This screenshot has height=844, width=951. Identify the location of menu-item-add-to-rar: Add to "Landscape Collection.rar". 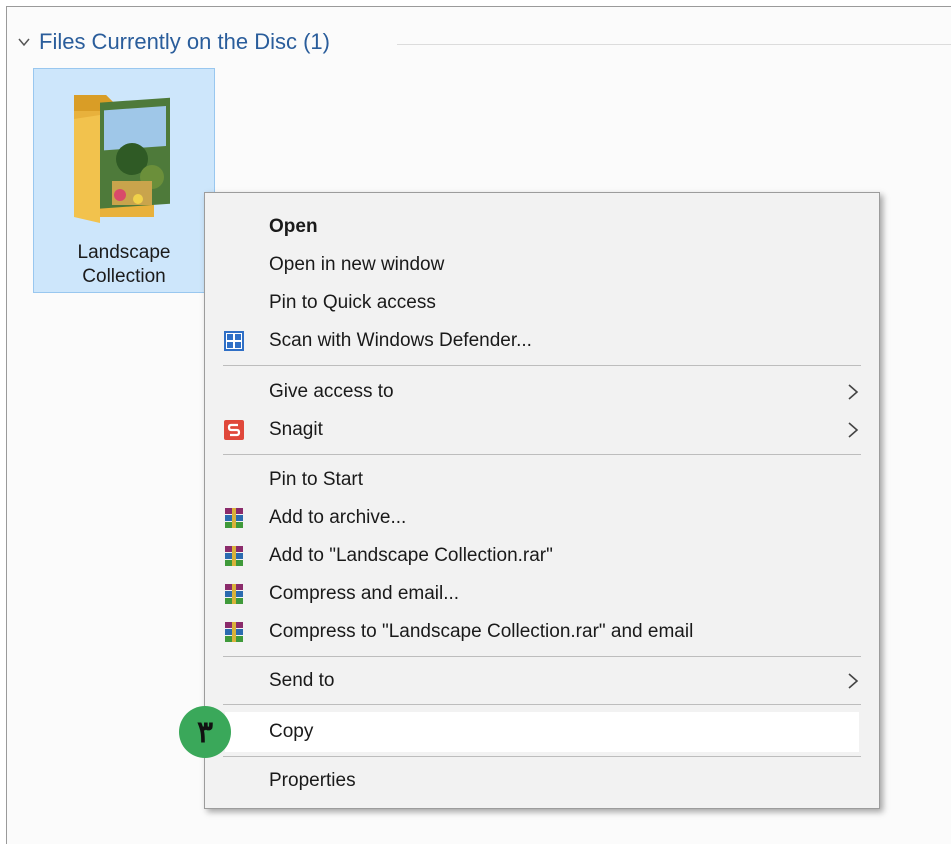
(542, 556).